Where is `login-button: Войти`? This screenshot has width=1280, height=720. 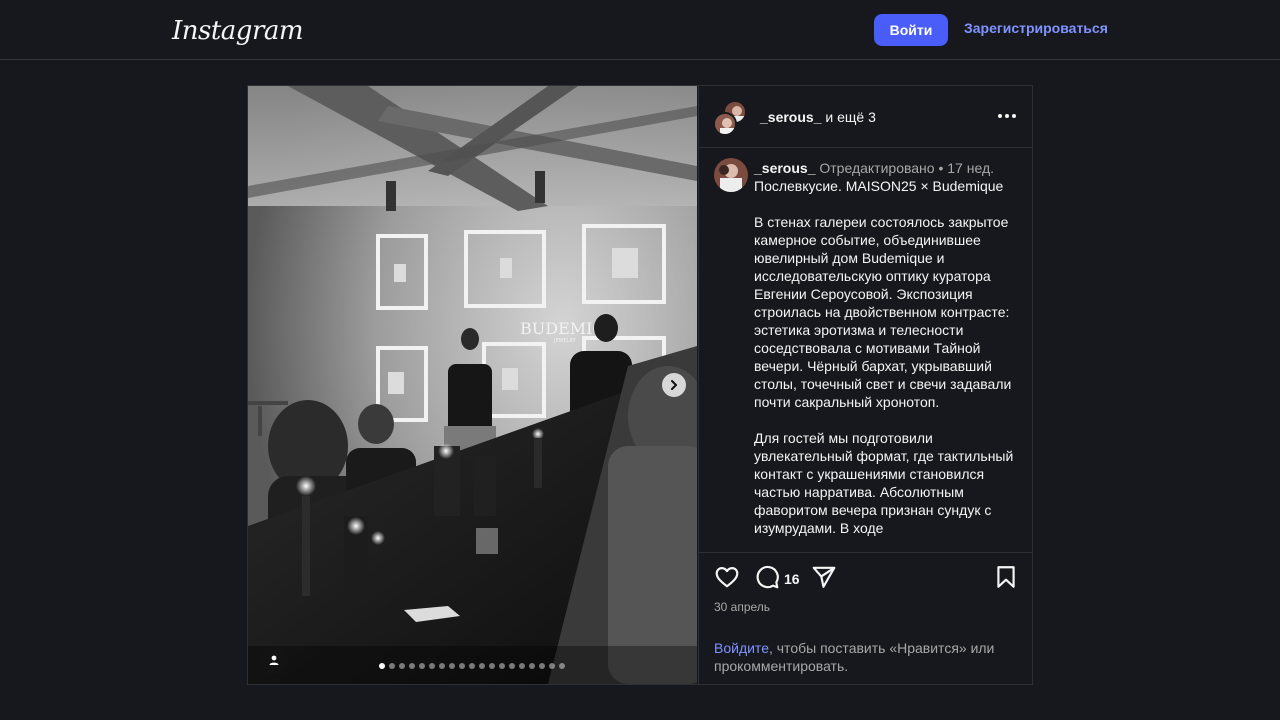
login-button: Войти is located at coordinates (911, 30).